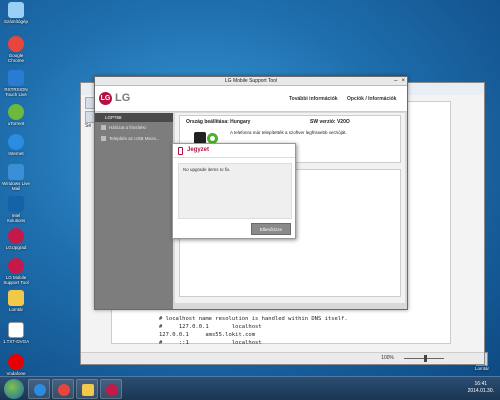 The width and height of the screenshot is (500, 400). Describe the element at coordinates (282, 358) in the screenshot. I see `status-bar: 100%` at that location.